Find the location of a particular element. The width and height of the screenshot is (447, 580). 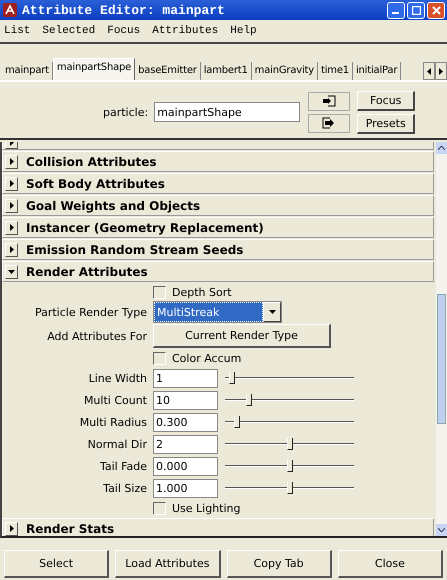

checkbox-label: Use Lighting is located at coordinates (206, 508).